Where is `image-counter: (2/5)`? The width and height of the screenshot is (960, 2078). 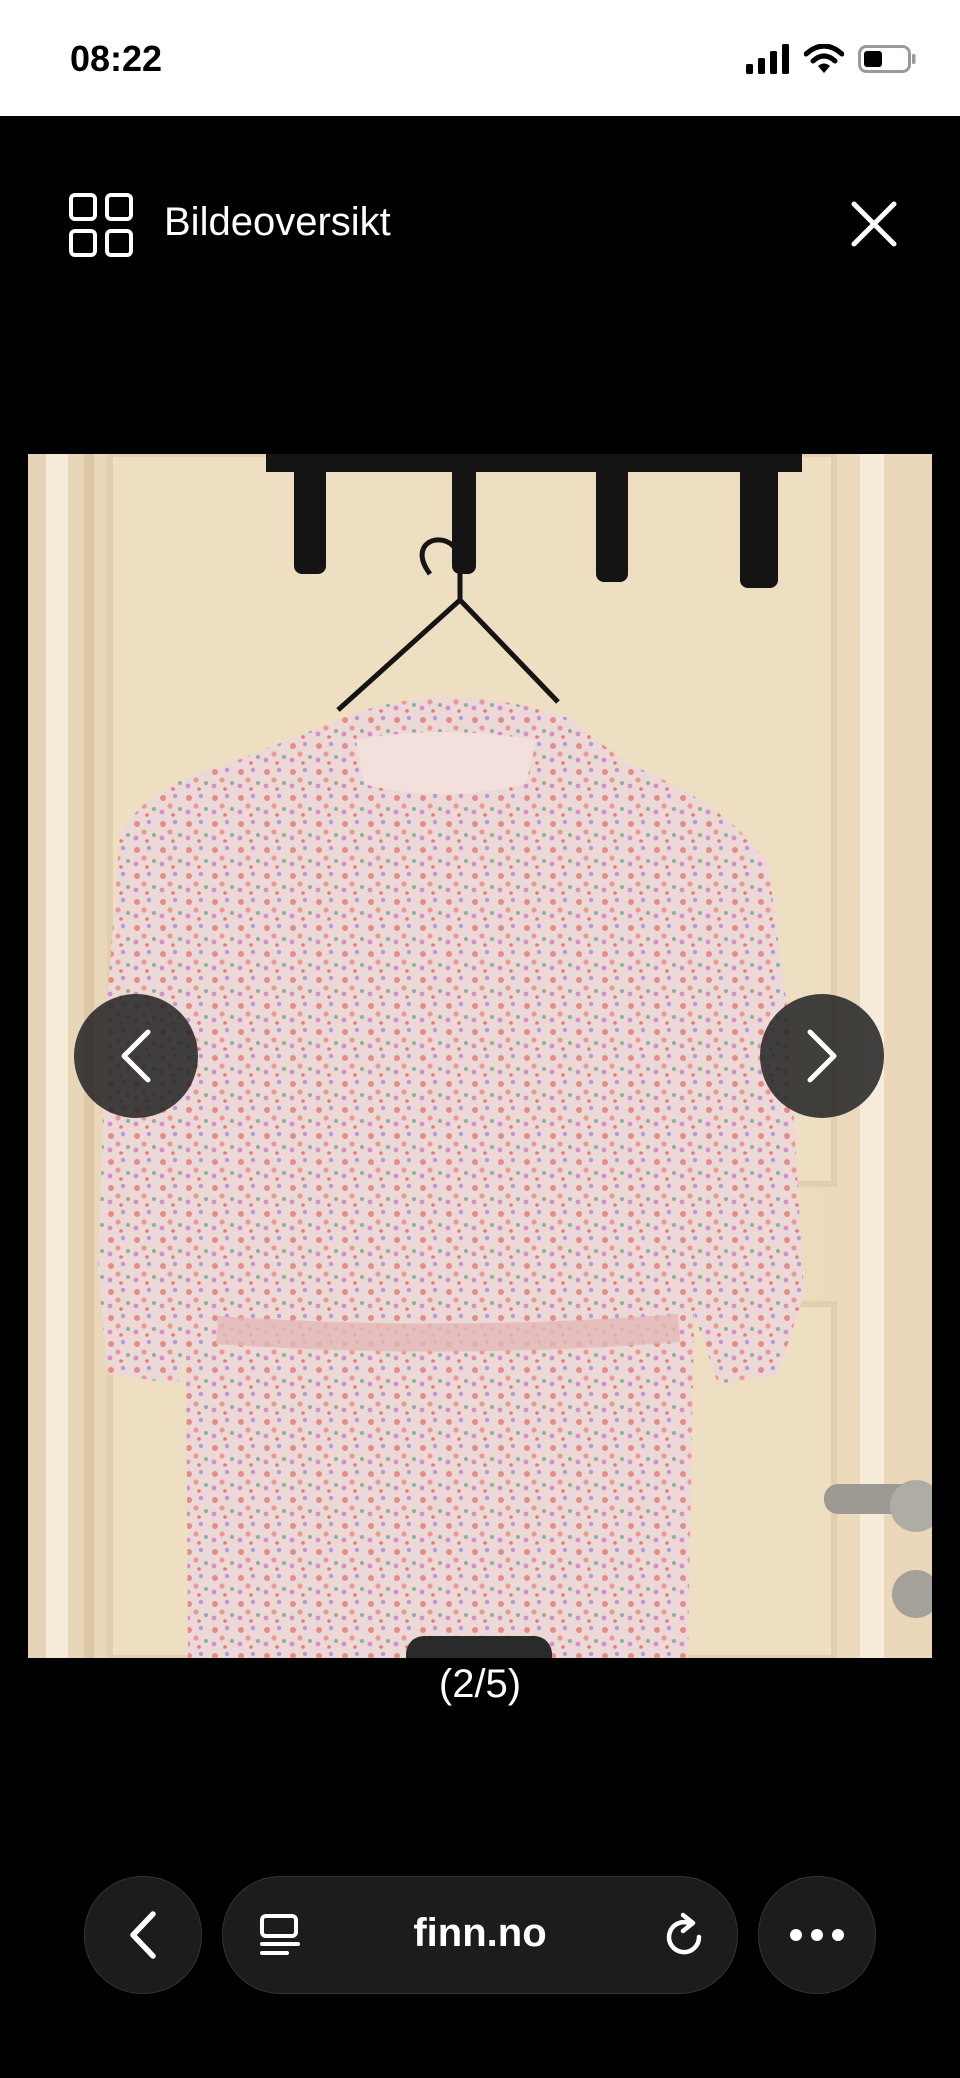
image-counter: (2/5) is located at coordinates (480, 1684).